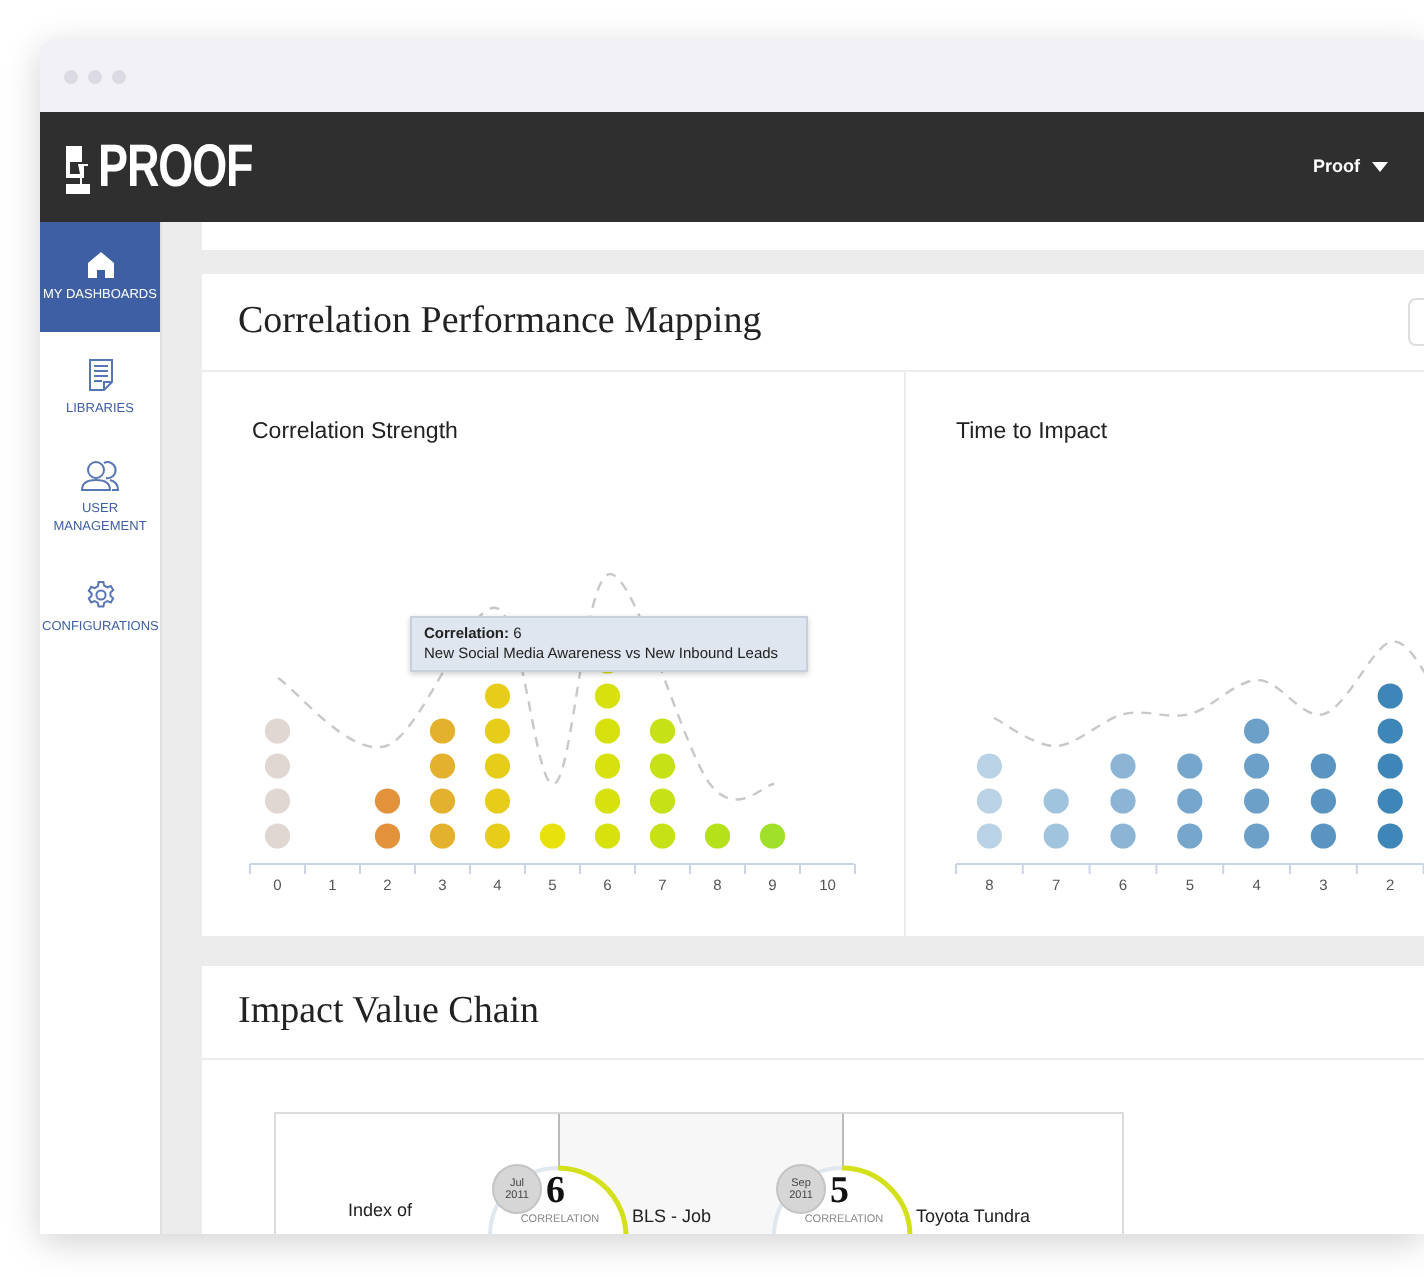 The width and height of the screenshot is (1424, 1276). I want to click on chess-knight-icon, so click(76, 167).